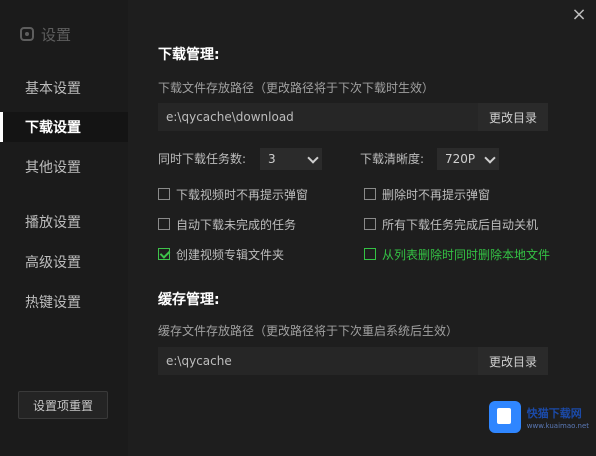  I want to click on option-no-prompt-on-download: 下载视频时不再提示弹窗, so click(233, 194).